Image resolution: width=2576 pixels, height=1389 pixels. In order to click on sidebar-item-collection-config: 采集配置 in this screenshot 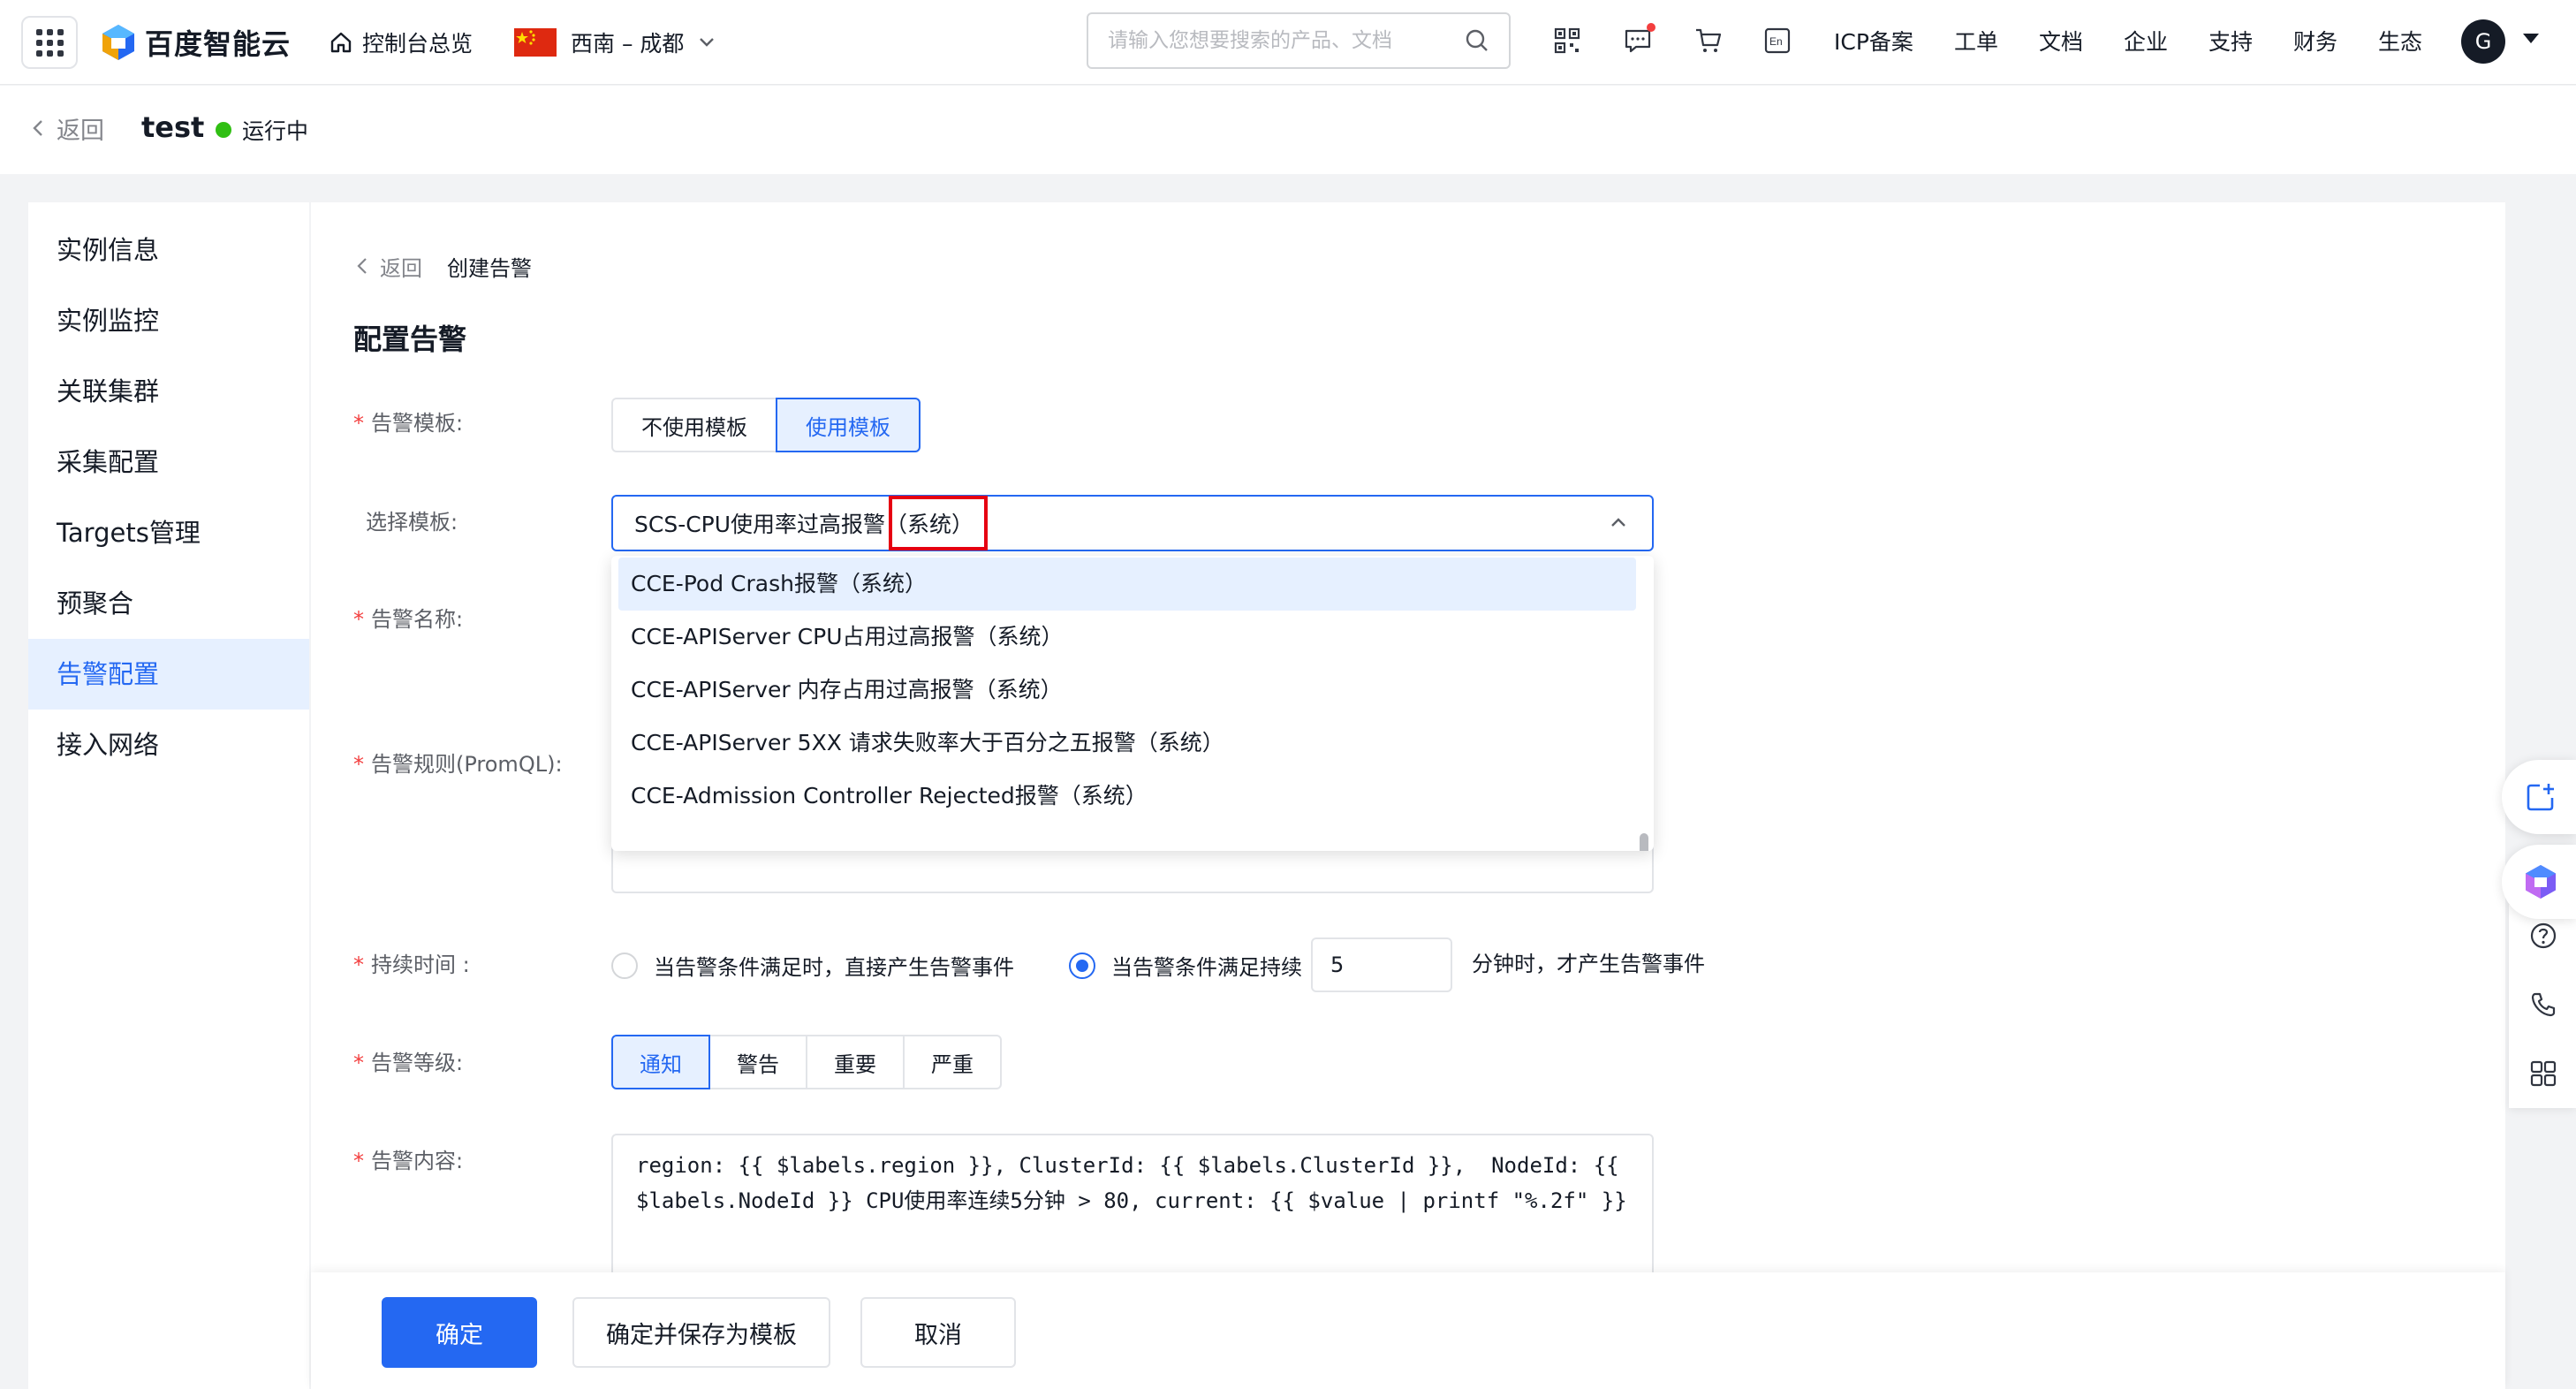, I will do `click(168, 462)`.